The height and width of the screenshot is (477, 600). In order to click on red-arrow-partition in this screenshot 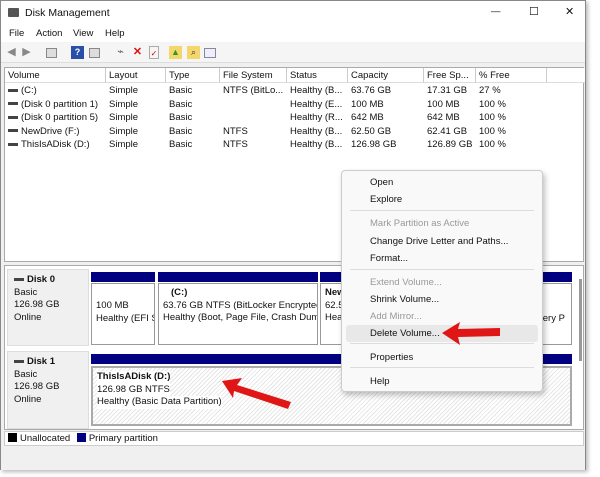, I will do `click(256, 393)`.